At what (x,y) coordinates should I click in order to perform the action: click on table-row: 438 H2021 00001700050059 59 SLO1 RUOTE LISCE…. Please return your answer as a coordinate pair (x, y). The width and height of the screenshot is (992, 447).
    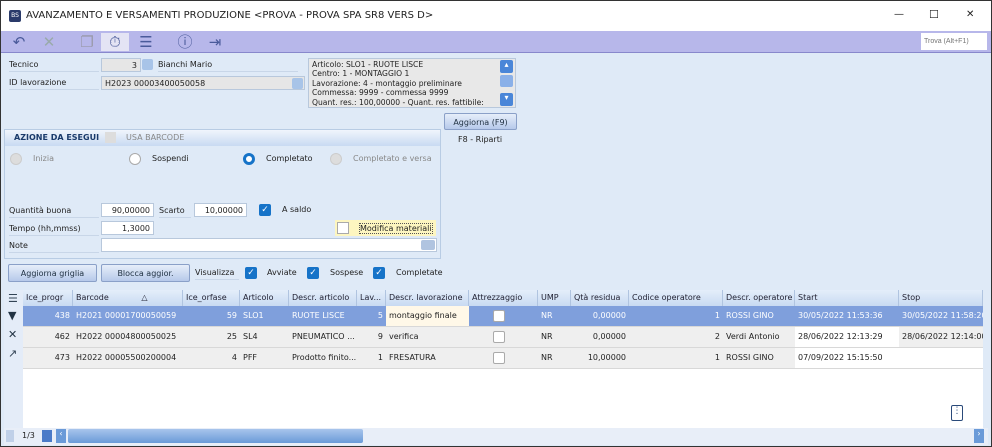
    Looking at the image, I should click on (503, 316).